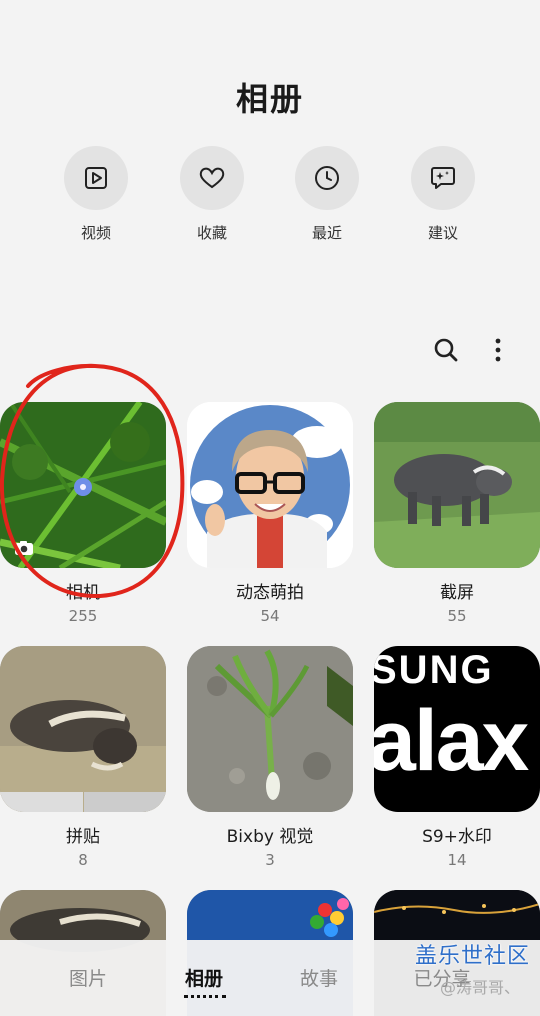  Describe the element at coordinates (270, 616) in the screenshot. I see `album-count: 54` at that location.